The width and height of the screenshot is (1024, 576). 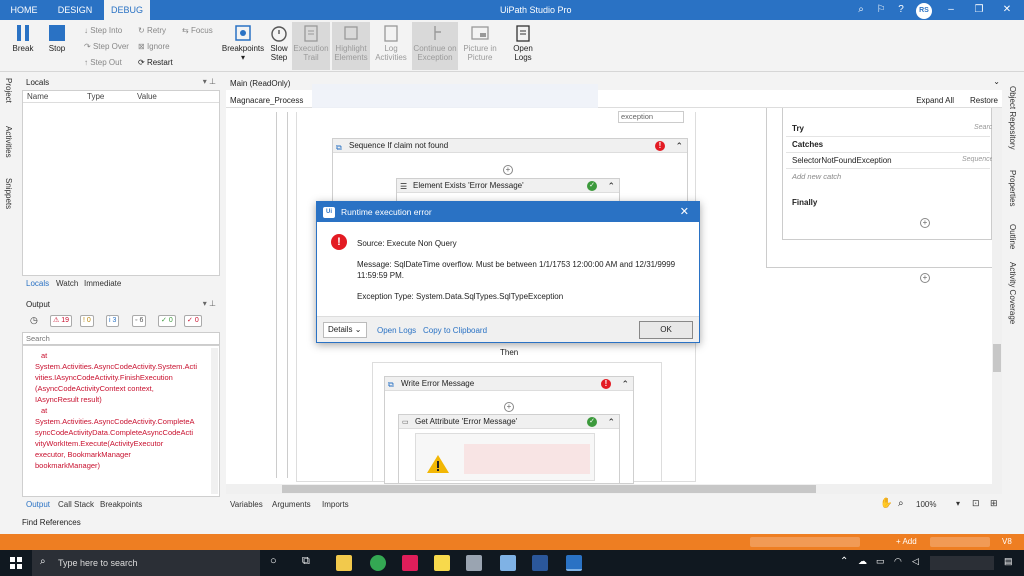 I want to click on restore-link: Restore, so click(x=984, y=100).